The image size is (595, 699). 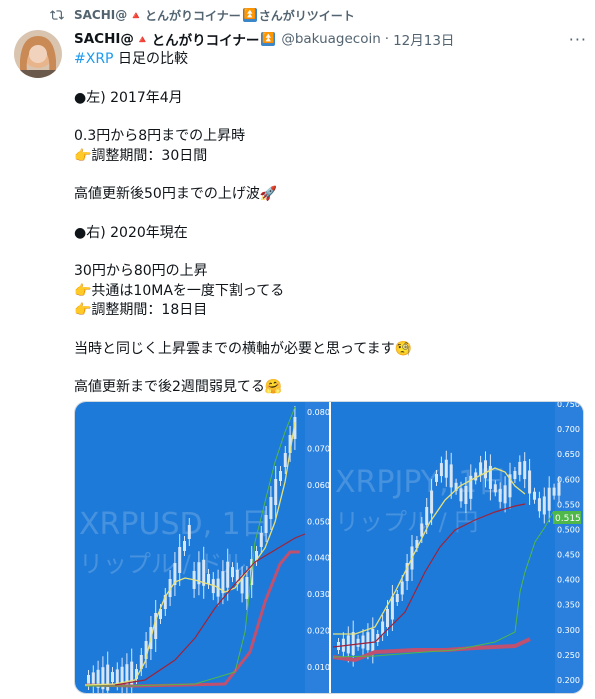 I want to click on retweeter-name: SACHI@, so click(x=100, y=15).